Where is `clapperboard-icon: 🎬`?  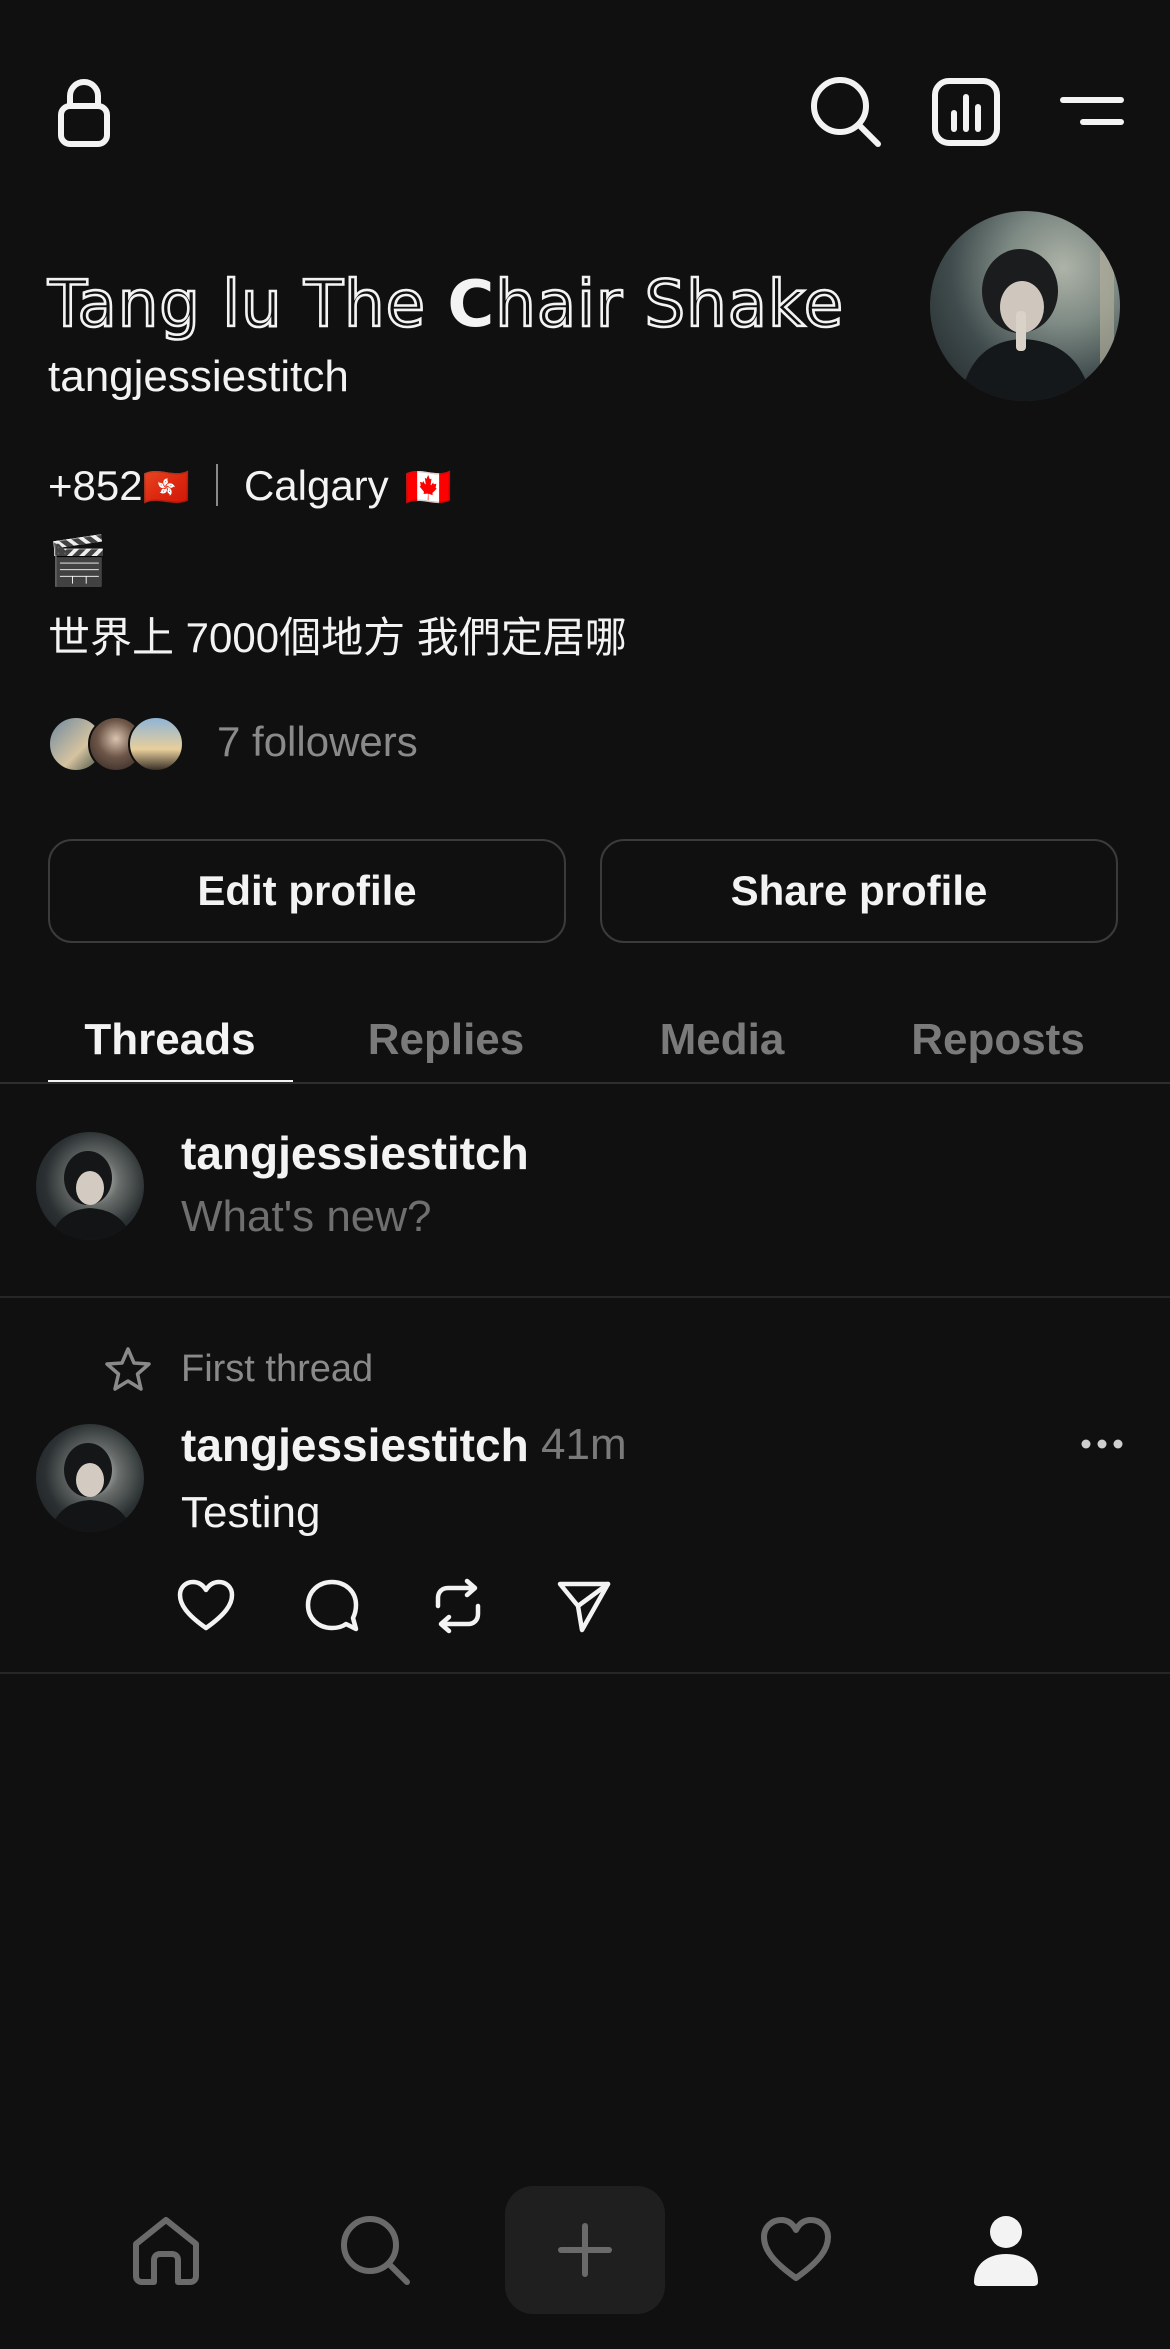 clapperboard-icon: 🎬 is located at coordinates (78, 561).